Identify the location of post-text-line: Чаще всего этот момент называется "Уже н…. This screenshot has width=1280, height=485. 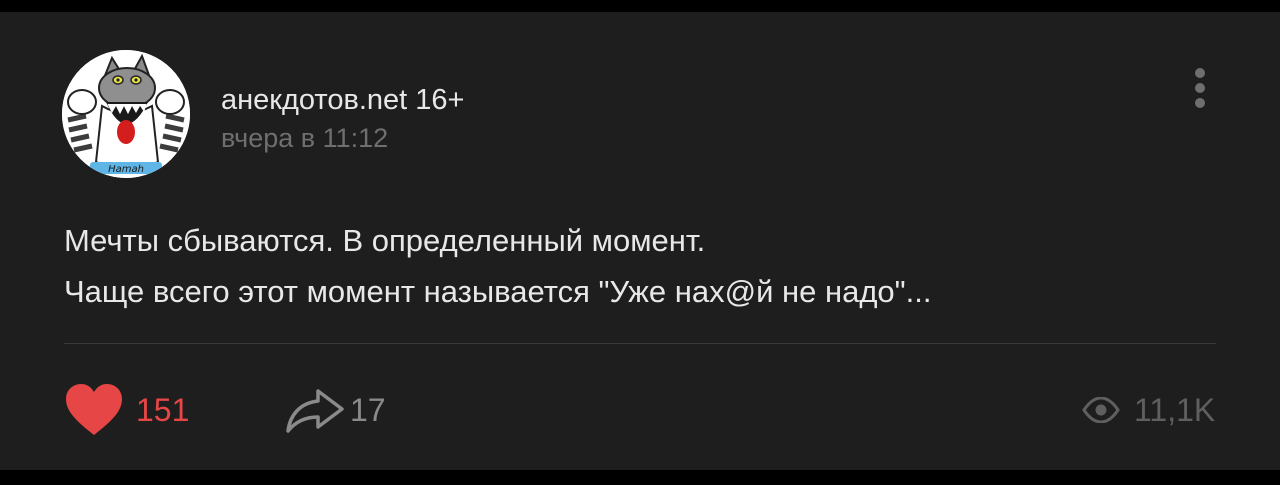
(498, 291).